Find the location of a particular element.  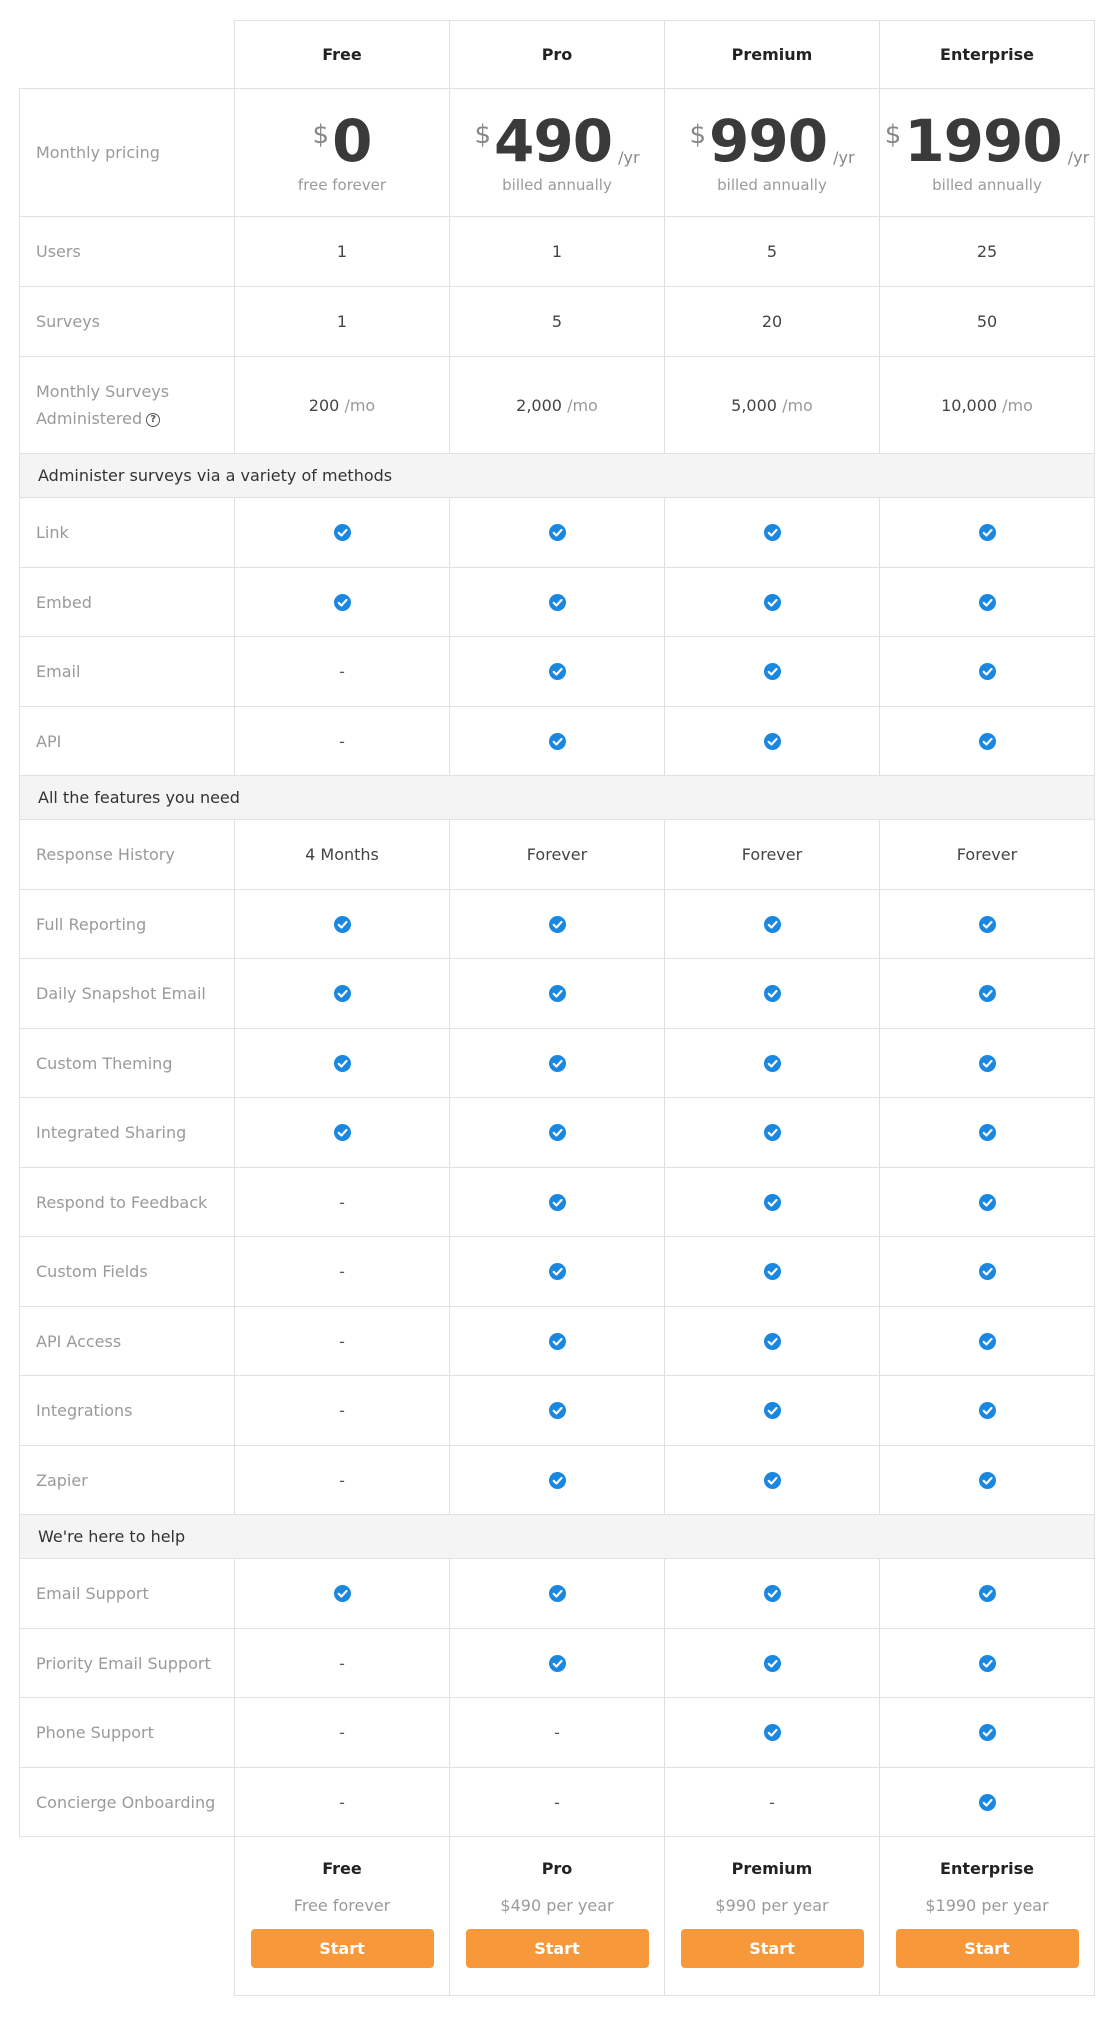

feature-row: Custom Theming is located at coordinates (557, 1062).